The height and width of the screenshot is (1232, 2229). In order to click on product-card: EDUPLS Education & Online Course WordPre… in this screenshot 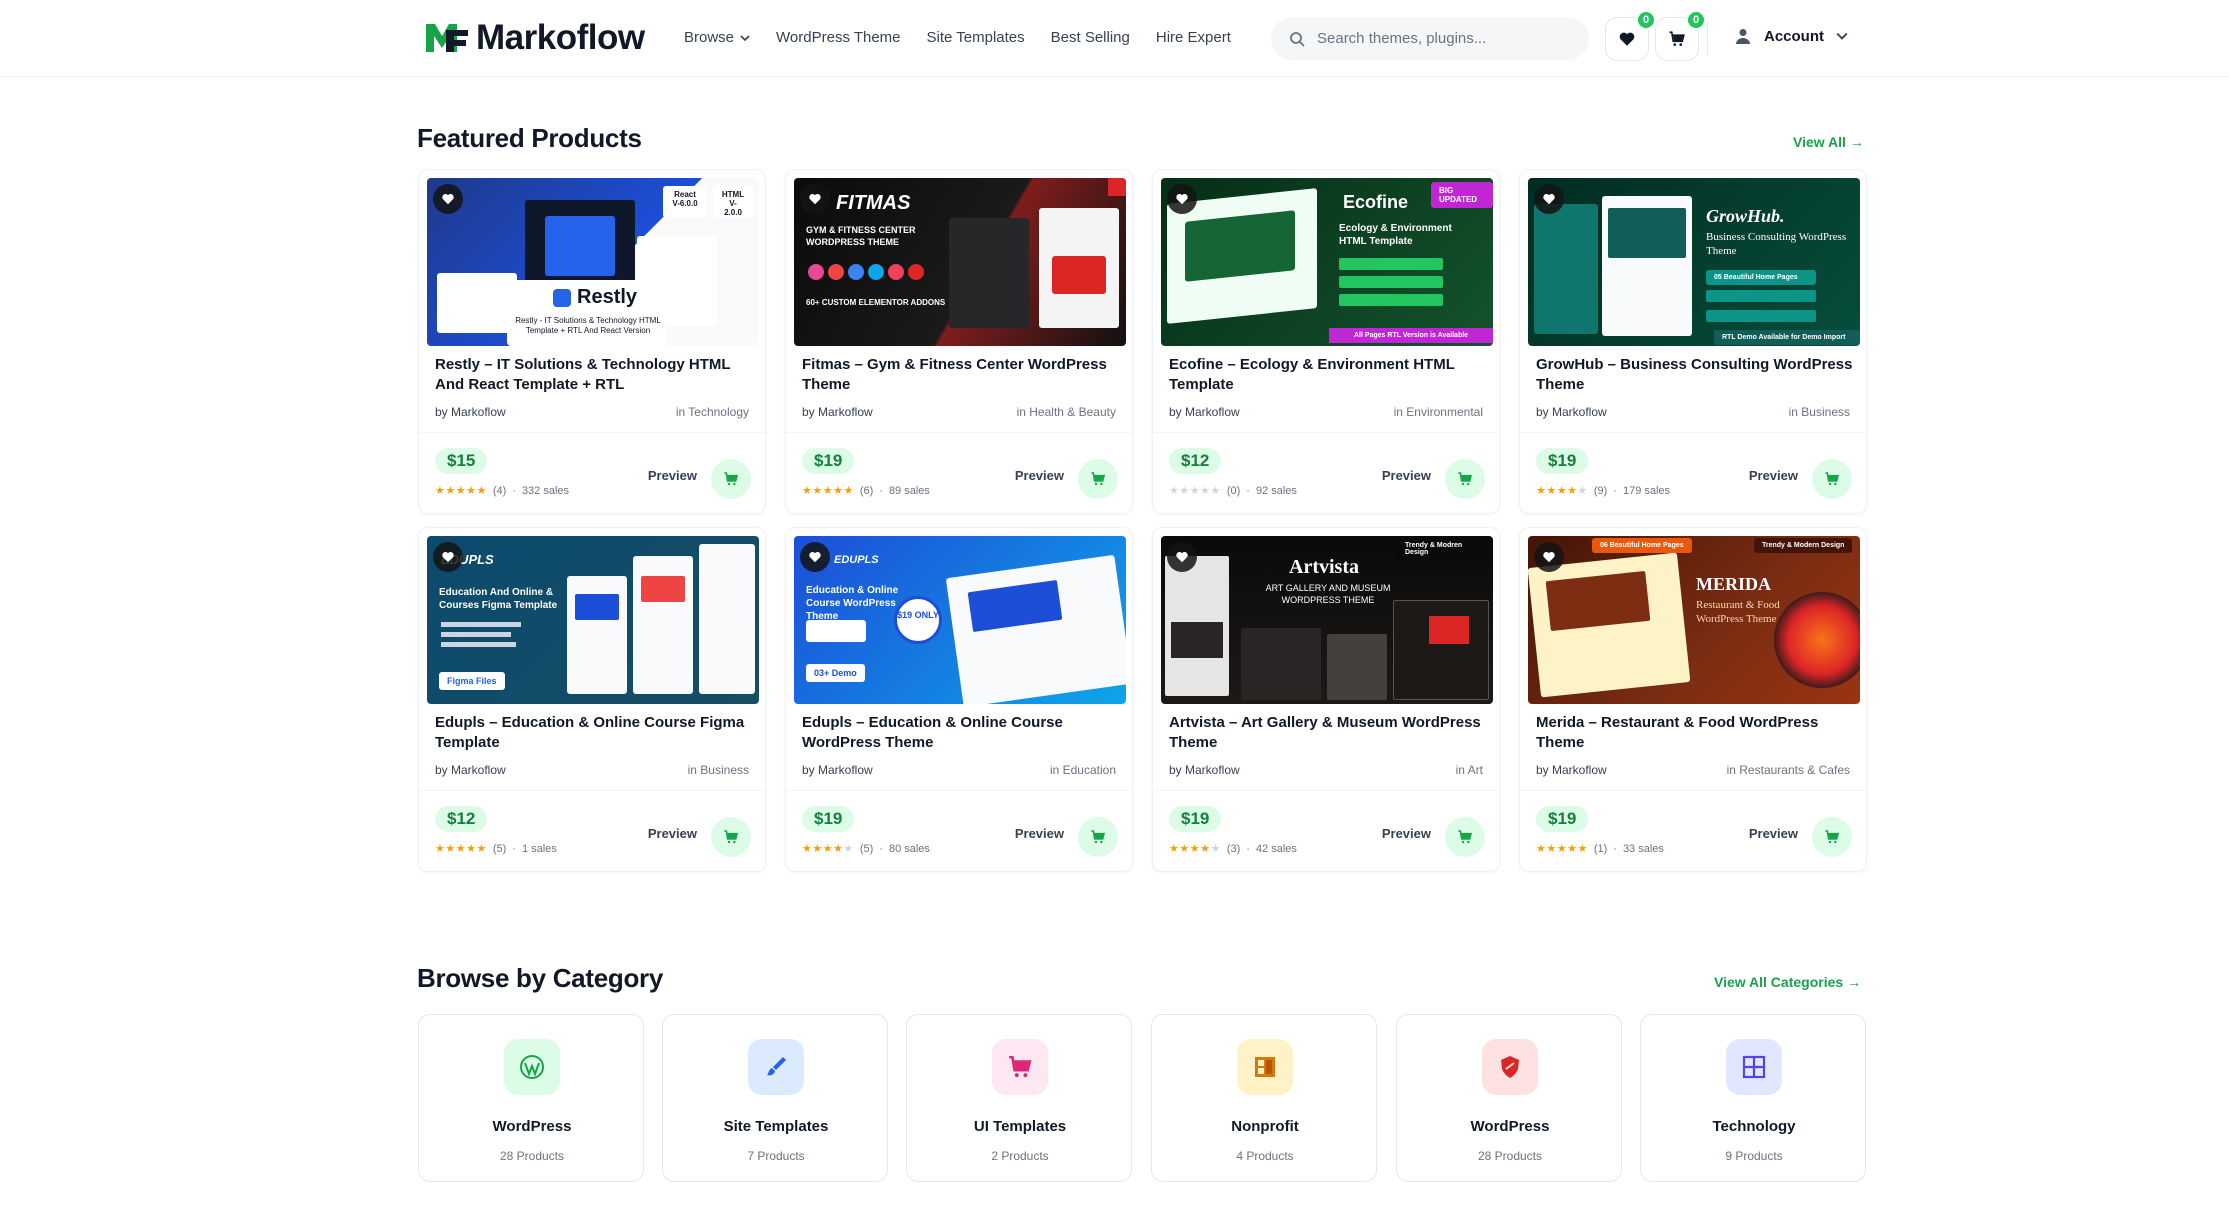, I will do `click(959, 699)`.